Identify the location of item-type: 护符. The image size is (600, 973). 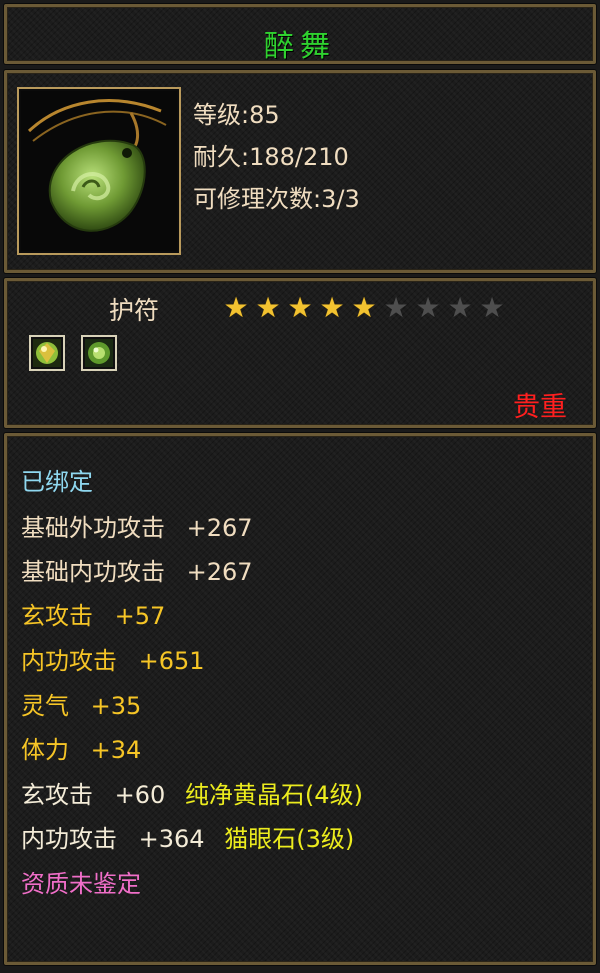
(134, 310).